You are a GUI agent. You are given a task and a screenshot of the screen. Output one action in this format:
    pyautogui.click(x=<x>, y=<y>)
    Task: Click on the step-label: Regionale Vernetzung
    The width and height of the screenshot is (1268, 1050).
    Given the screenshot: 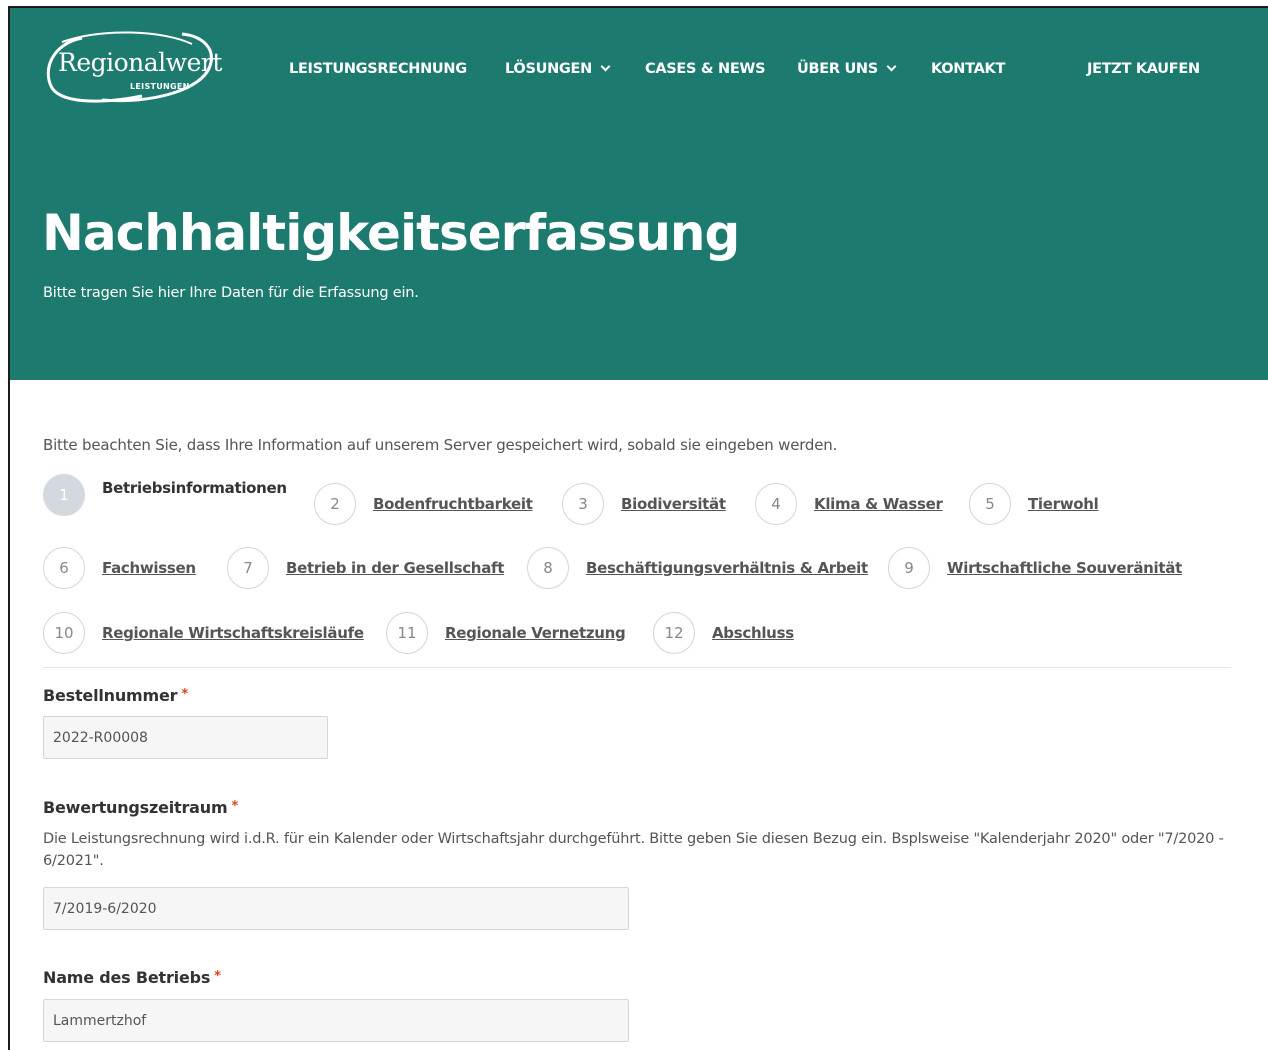 What is the action you would take?
    pyautogui.click(x=535, y=633)
    